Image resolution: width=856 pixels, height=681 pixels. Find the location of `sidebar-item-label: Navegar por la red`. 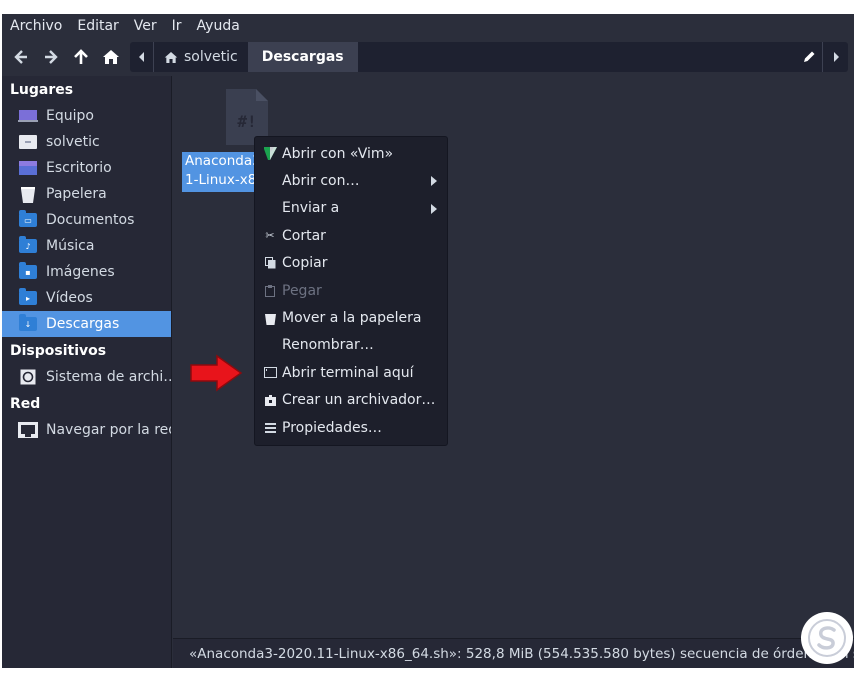

sidebar-item-label: Navegar por la red is located at coordinates (108, 430).